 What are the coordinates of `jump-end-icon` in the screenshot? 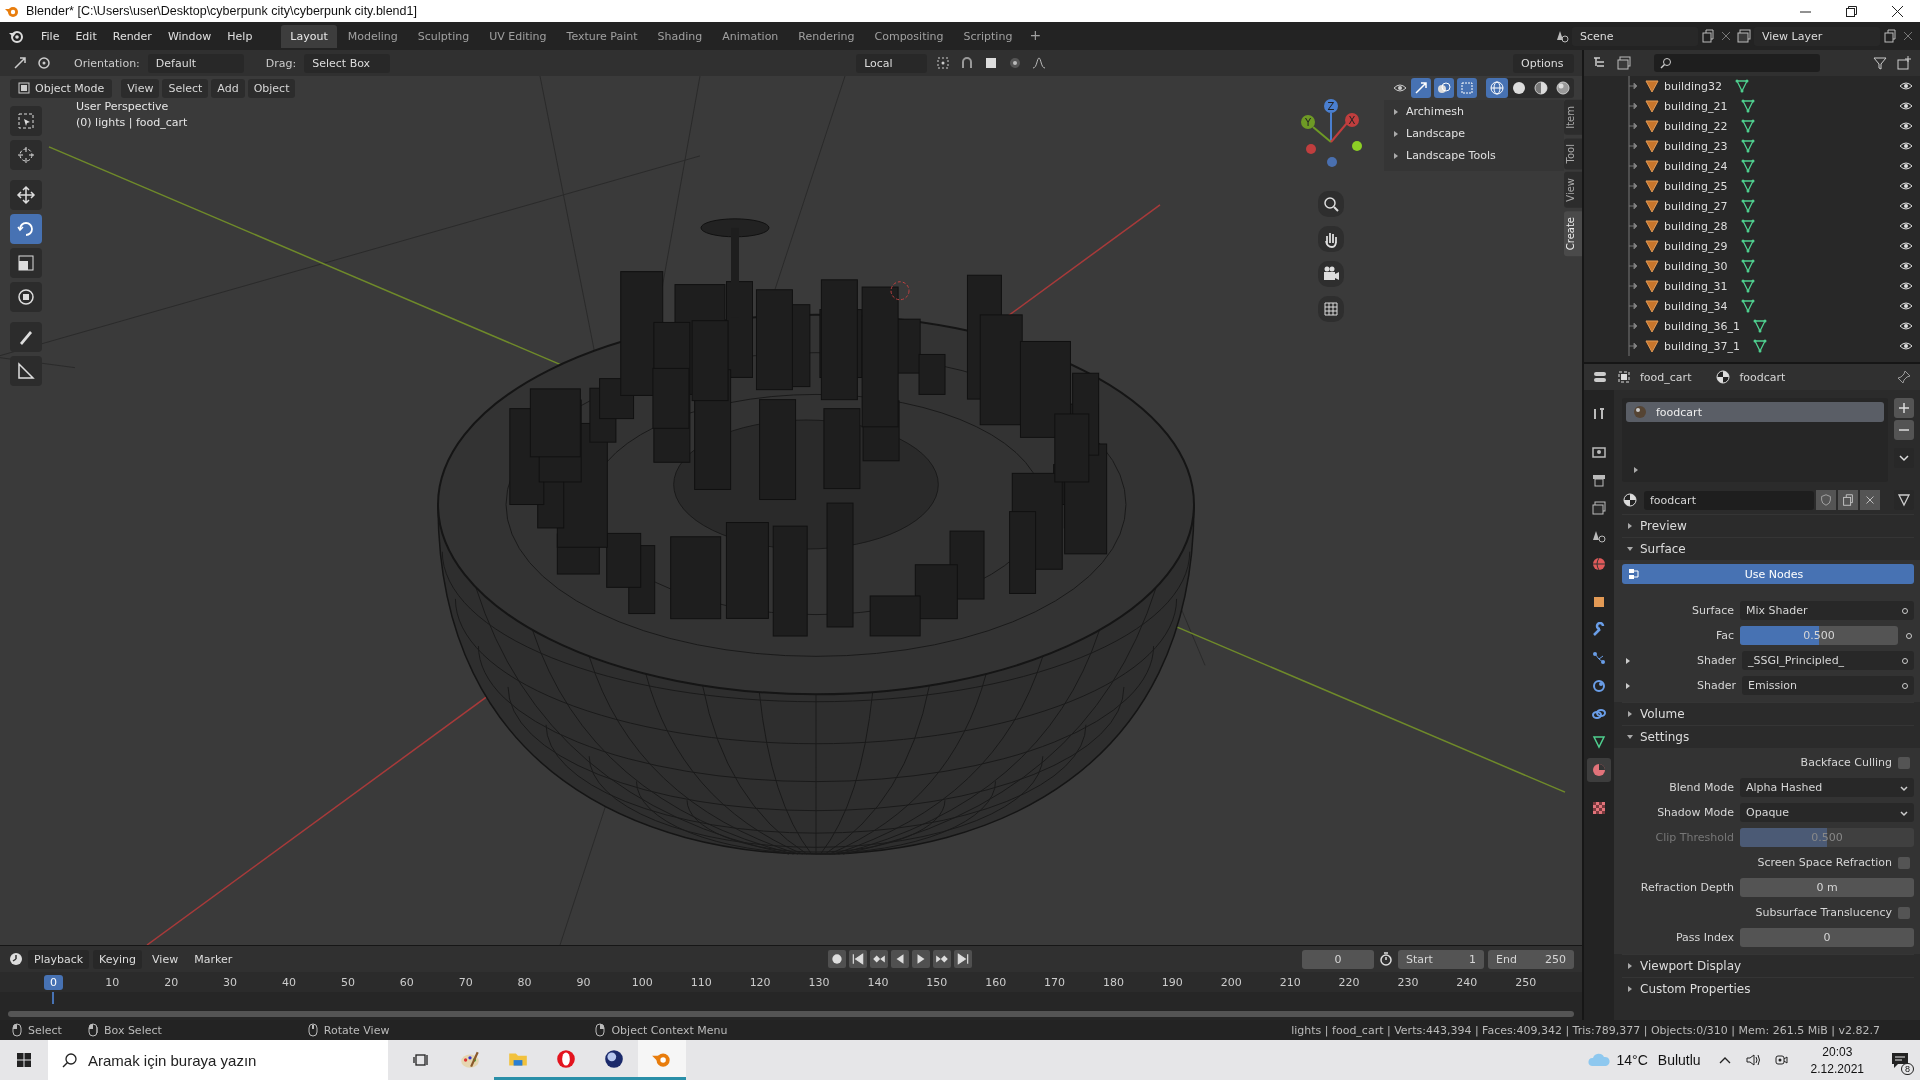 It's located at (963, 959).